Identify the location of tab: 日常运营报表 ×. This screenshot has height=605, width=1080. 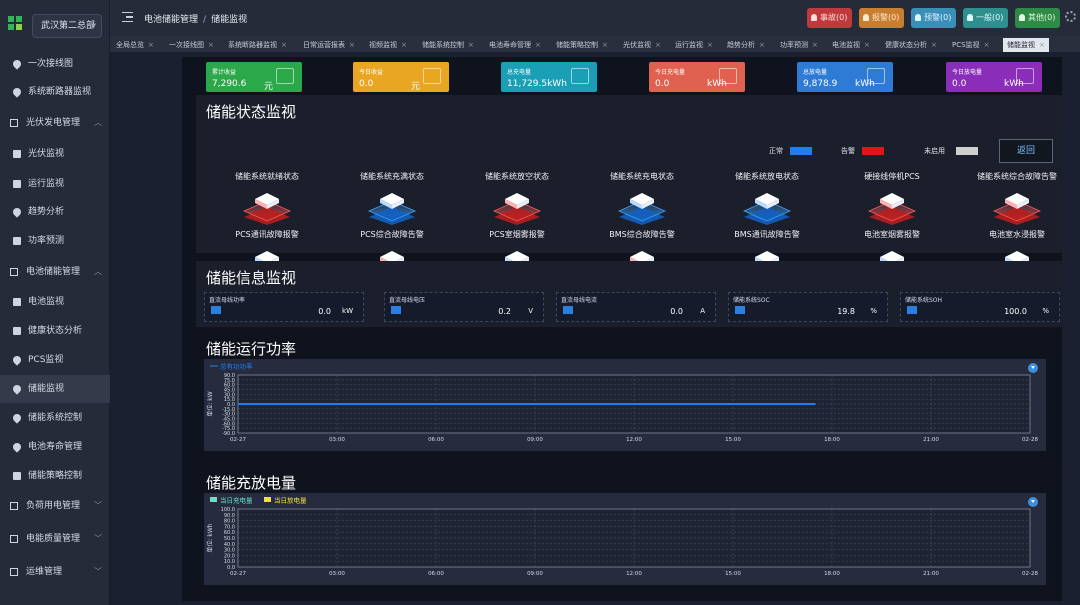
(329, 45).